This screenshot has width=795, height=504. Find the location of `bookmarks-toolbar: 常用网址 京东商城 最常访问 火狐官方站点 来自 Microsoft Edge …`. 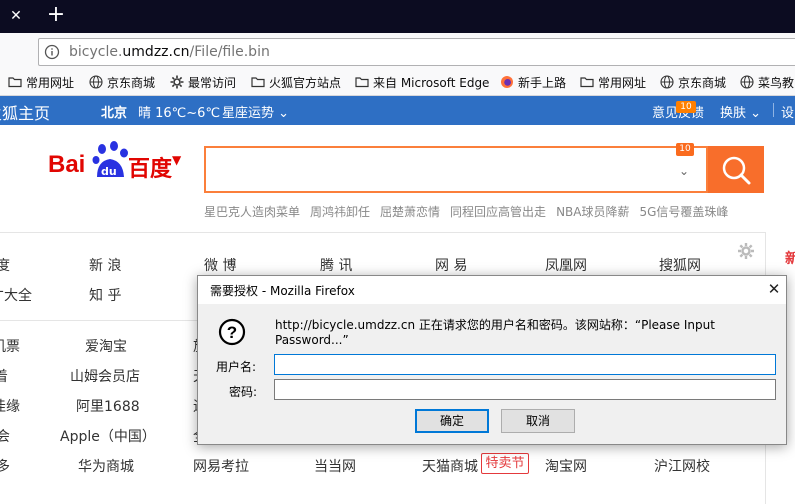

bookmarks-toolbar: 常用网址 京东商城 最常访问 火狐官方站点 来自 Microsoft Edge … is located at coordinates (397, 83).